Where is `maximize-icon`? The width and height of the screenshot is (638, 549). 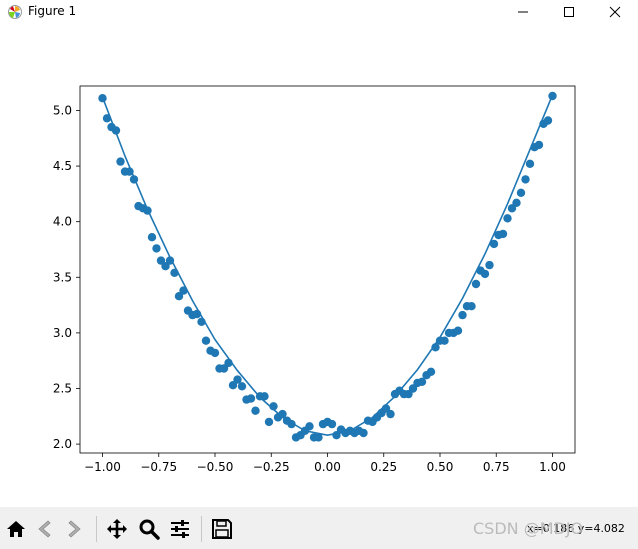 maximize-icon is located at coordinates (569, 12).